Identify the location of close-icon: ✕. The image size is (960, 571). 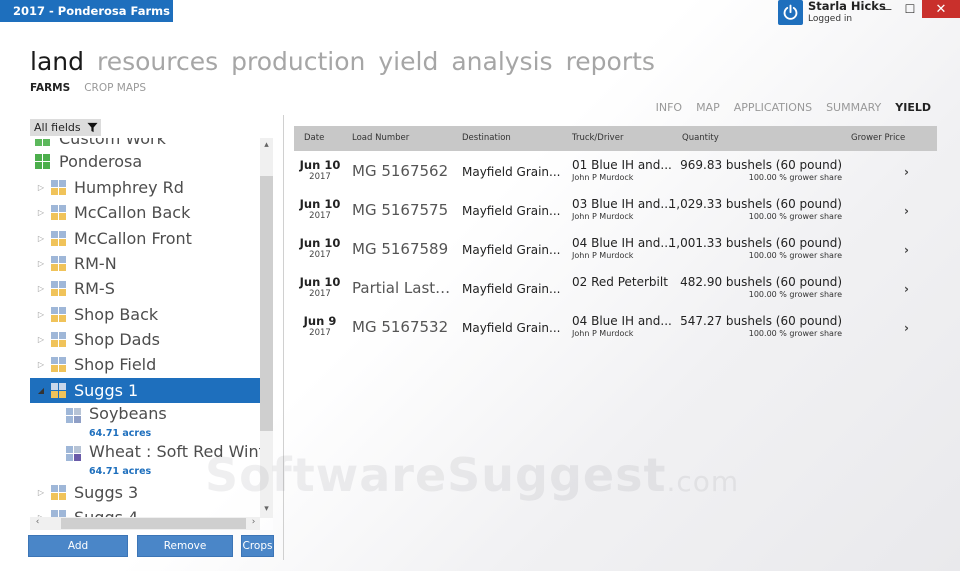
(941, 9).